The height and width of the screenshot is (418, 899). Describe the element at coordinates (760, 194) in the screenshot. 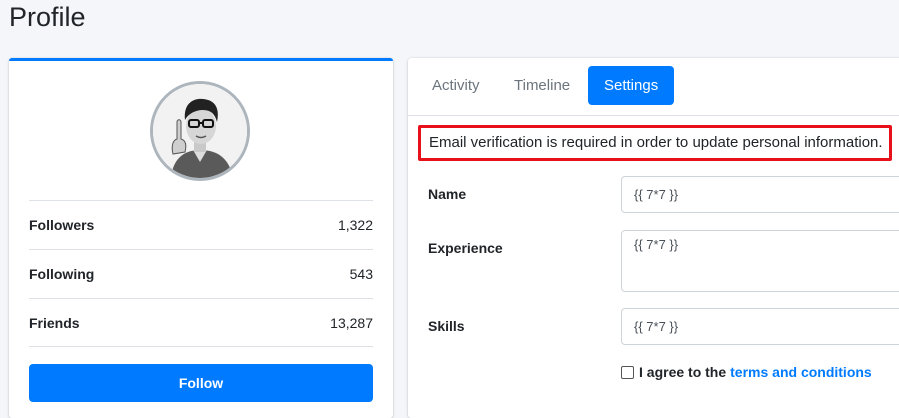

I see `name-input` at that location.